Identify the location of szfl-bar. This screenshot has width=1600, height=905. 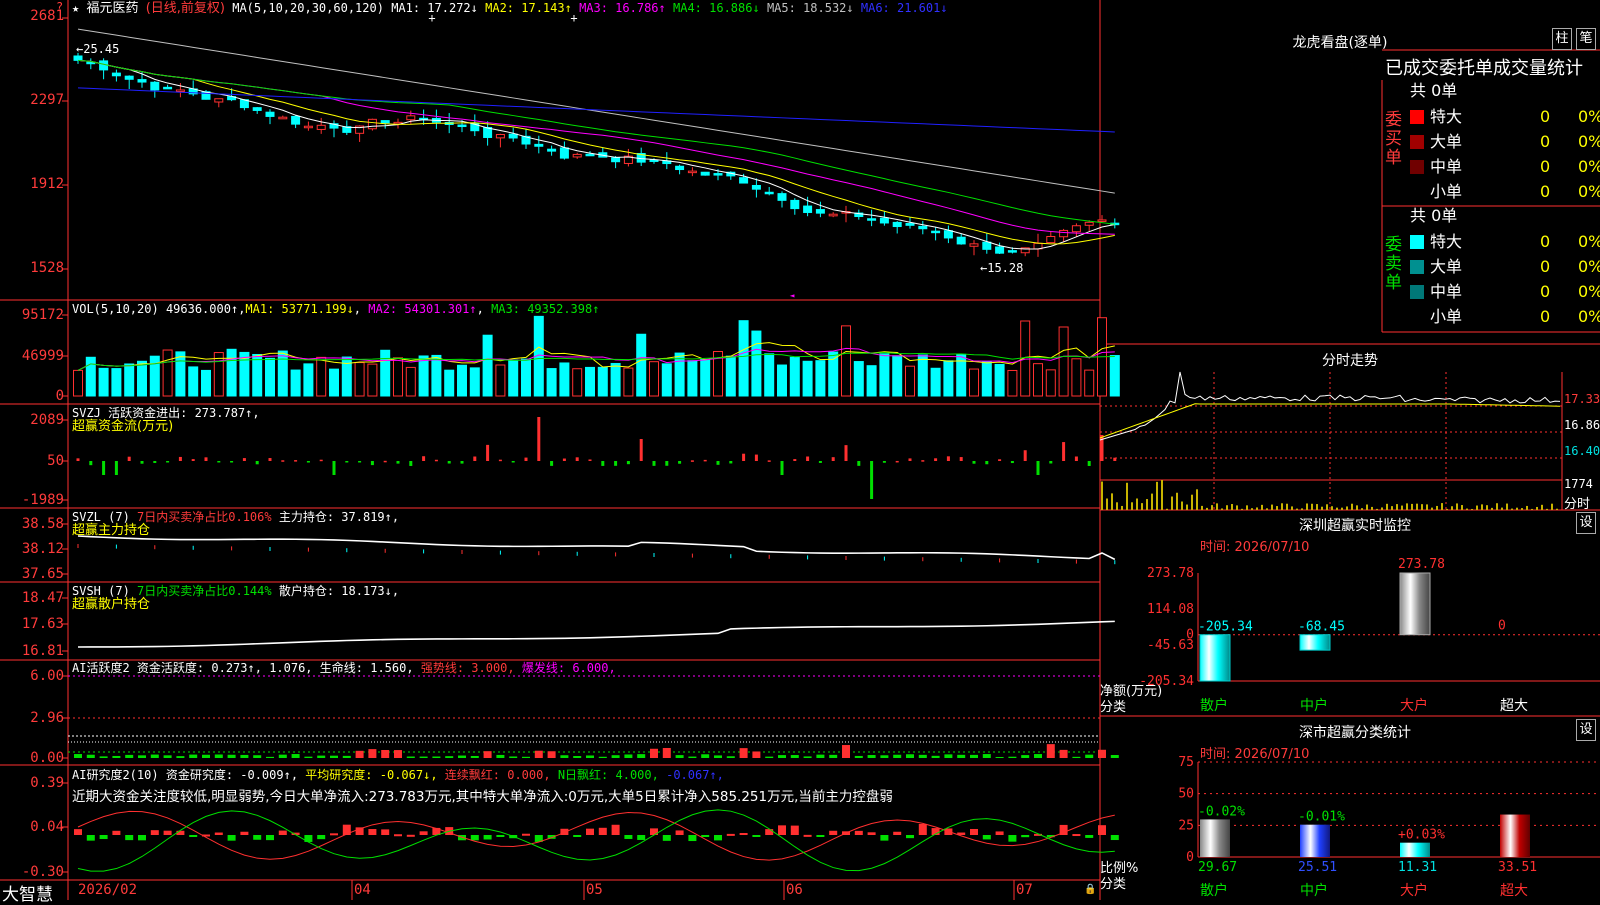
(1515, 835).